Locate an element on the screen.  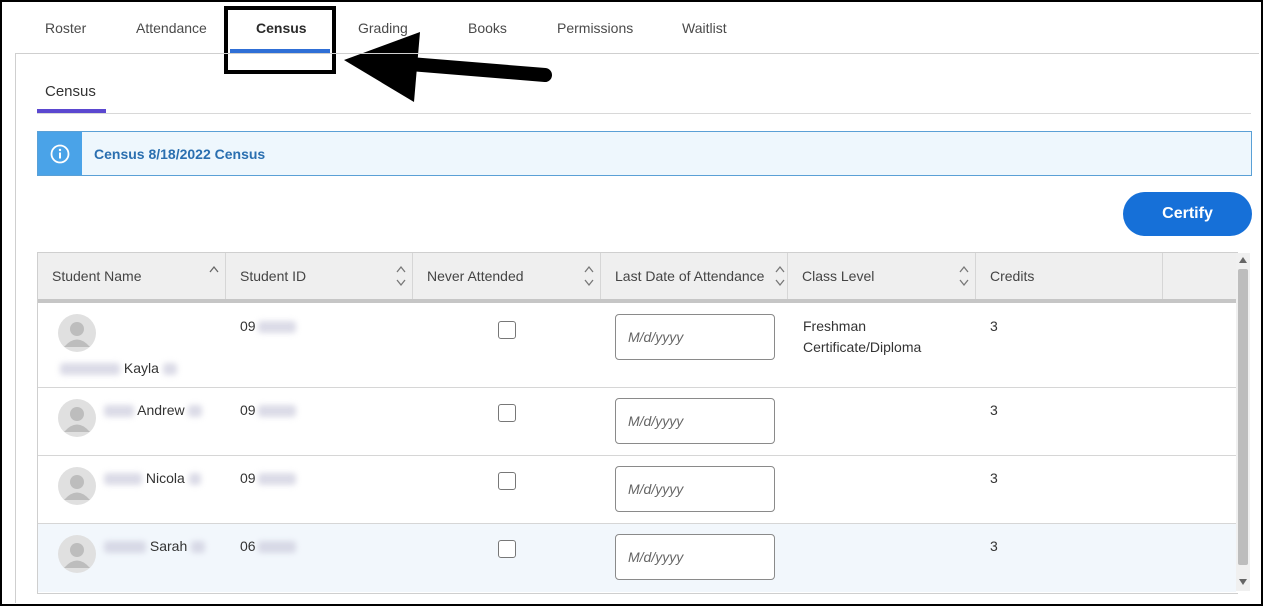
banner-text: Census 8/18/2022 Census is located at coordinates (180, 154).